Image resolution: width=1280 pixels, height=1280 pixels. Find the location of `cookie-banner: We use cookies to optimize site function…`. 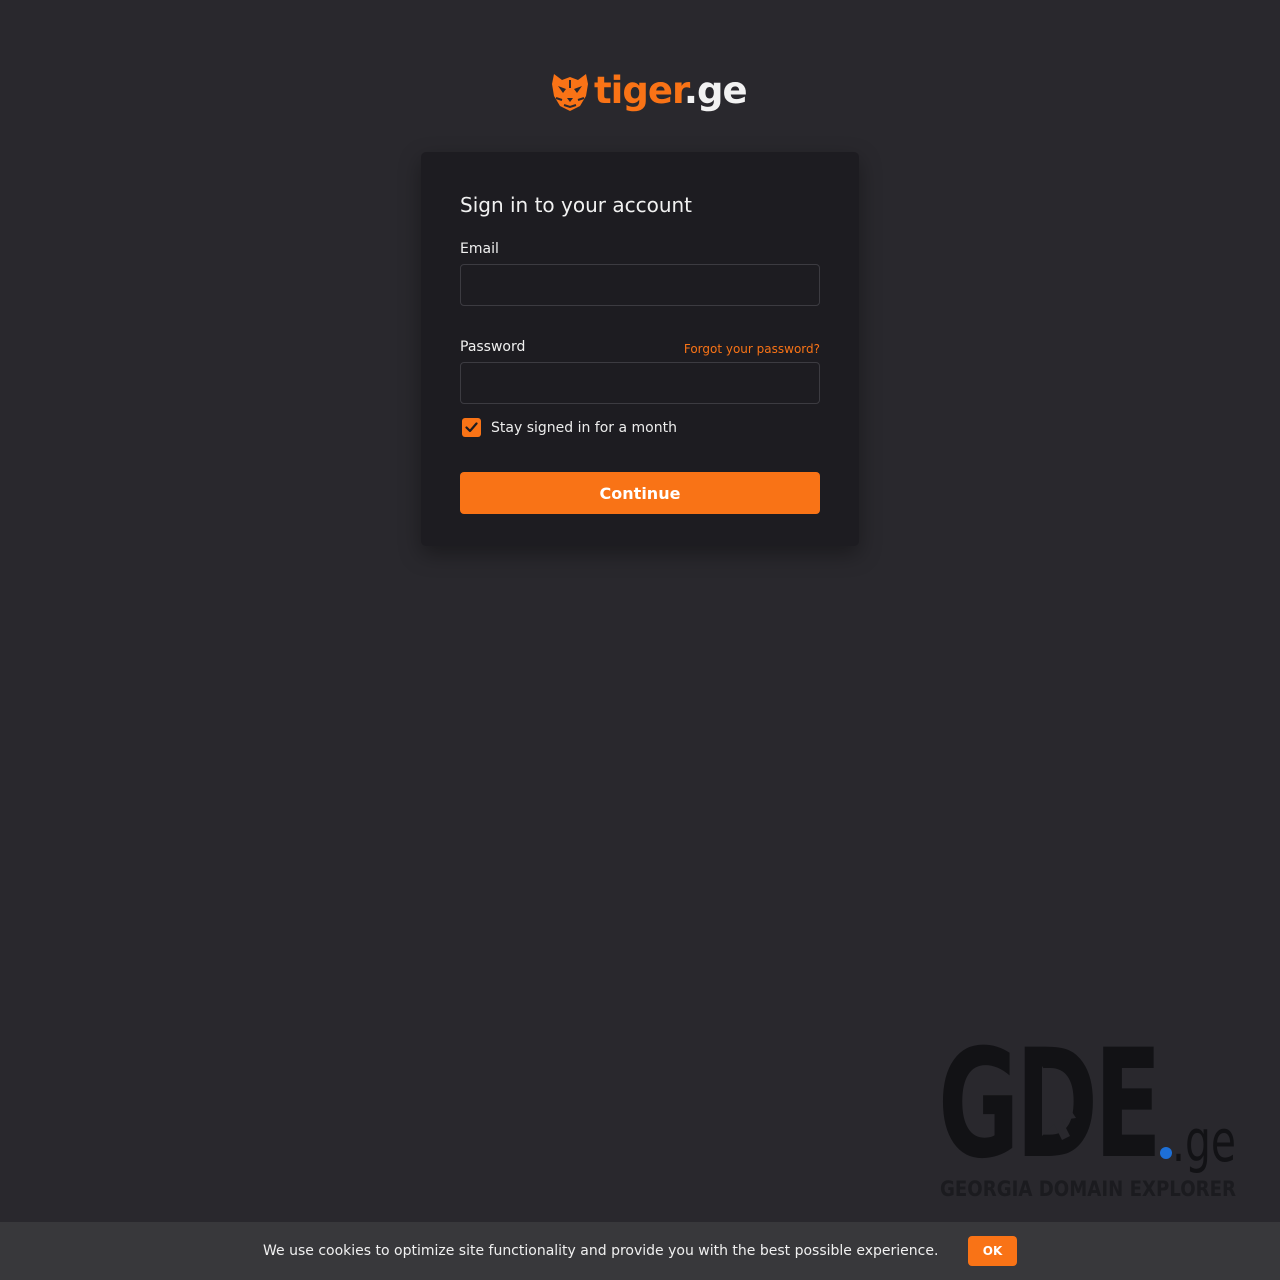

cookie-banner: We use cookies to optimize site function… is located at coordinates (640, 1251).